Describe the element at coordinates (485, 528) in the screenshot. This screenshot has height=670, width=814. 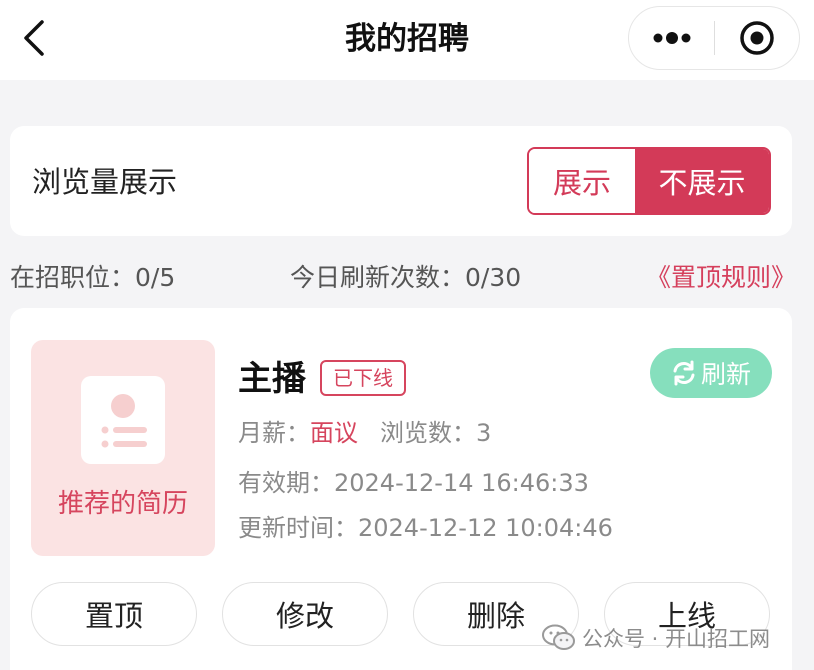
I see `updated-value: 2024-12-12 10:04:46` at that location.